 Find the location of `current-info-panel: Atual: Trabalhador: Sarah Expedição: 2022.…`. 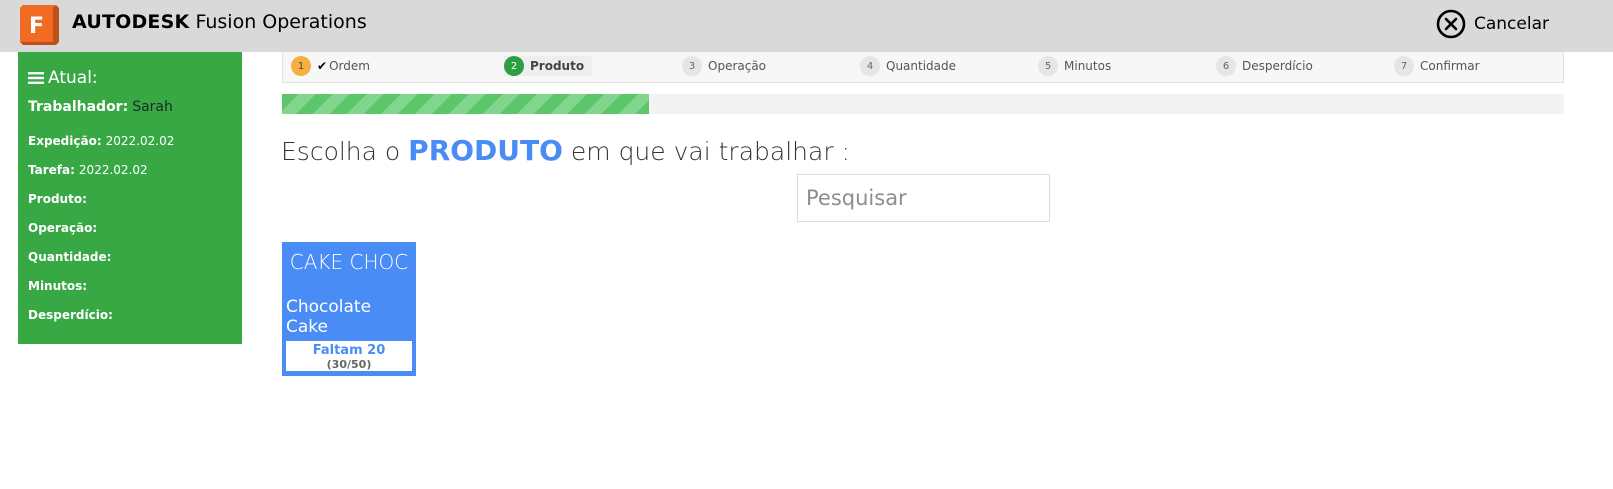

current-info-panel: Atual: Trabalhador: Sarah Expedição: 2022.… is located at coordinates (130, 198).